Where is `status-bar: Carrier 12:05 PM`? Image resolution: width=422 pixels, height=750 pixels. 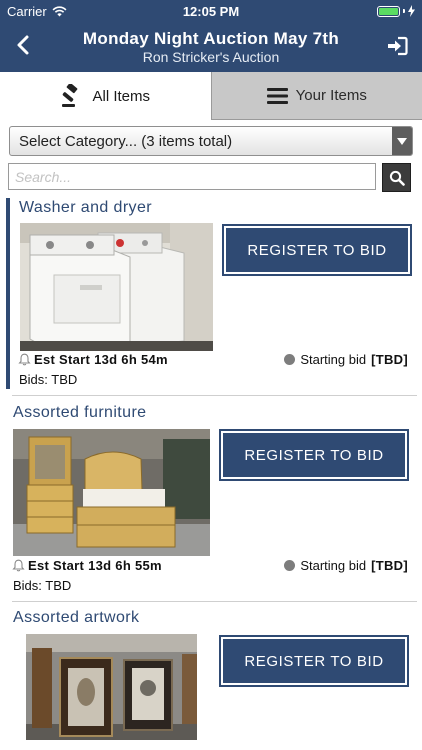
status-bar: Carrier 12:05 PM is located at coordinates (211, 11).